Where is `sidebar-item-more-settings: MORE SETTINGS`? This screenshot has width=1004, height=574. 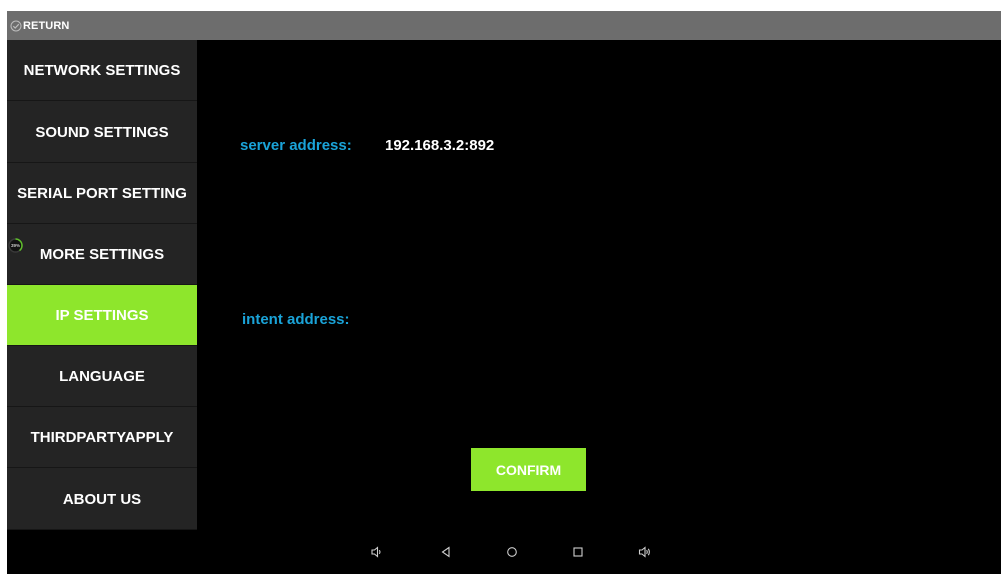
sidebar-item-more-settings: MORE SETTINGS is located at coordinates (102, 254).